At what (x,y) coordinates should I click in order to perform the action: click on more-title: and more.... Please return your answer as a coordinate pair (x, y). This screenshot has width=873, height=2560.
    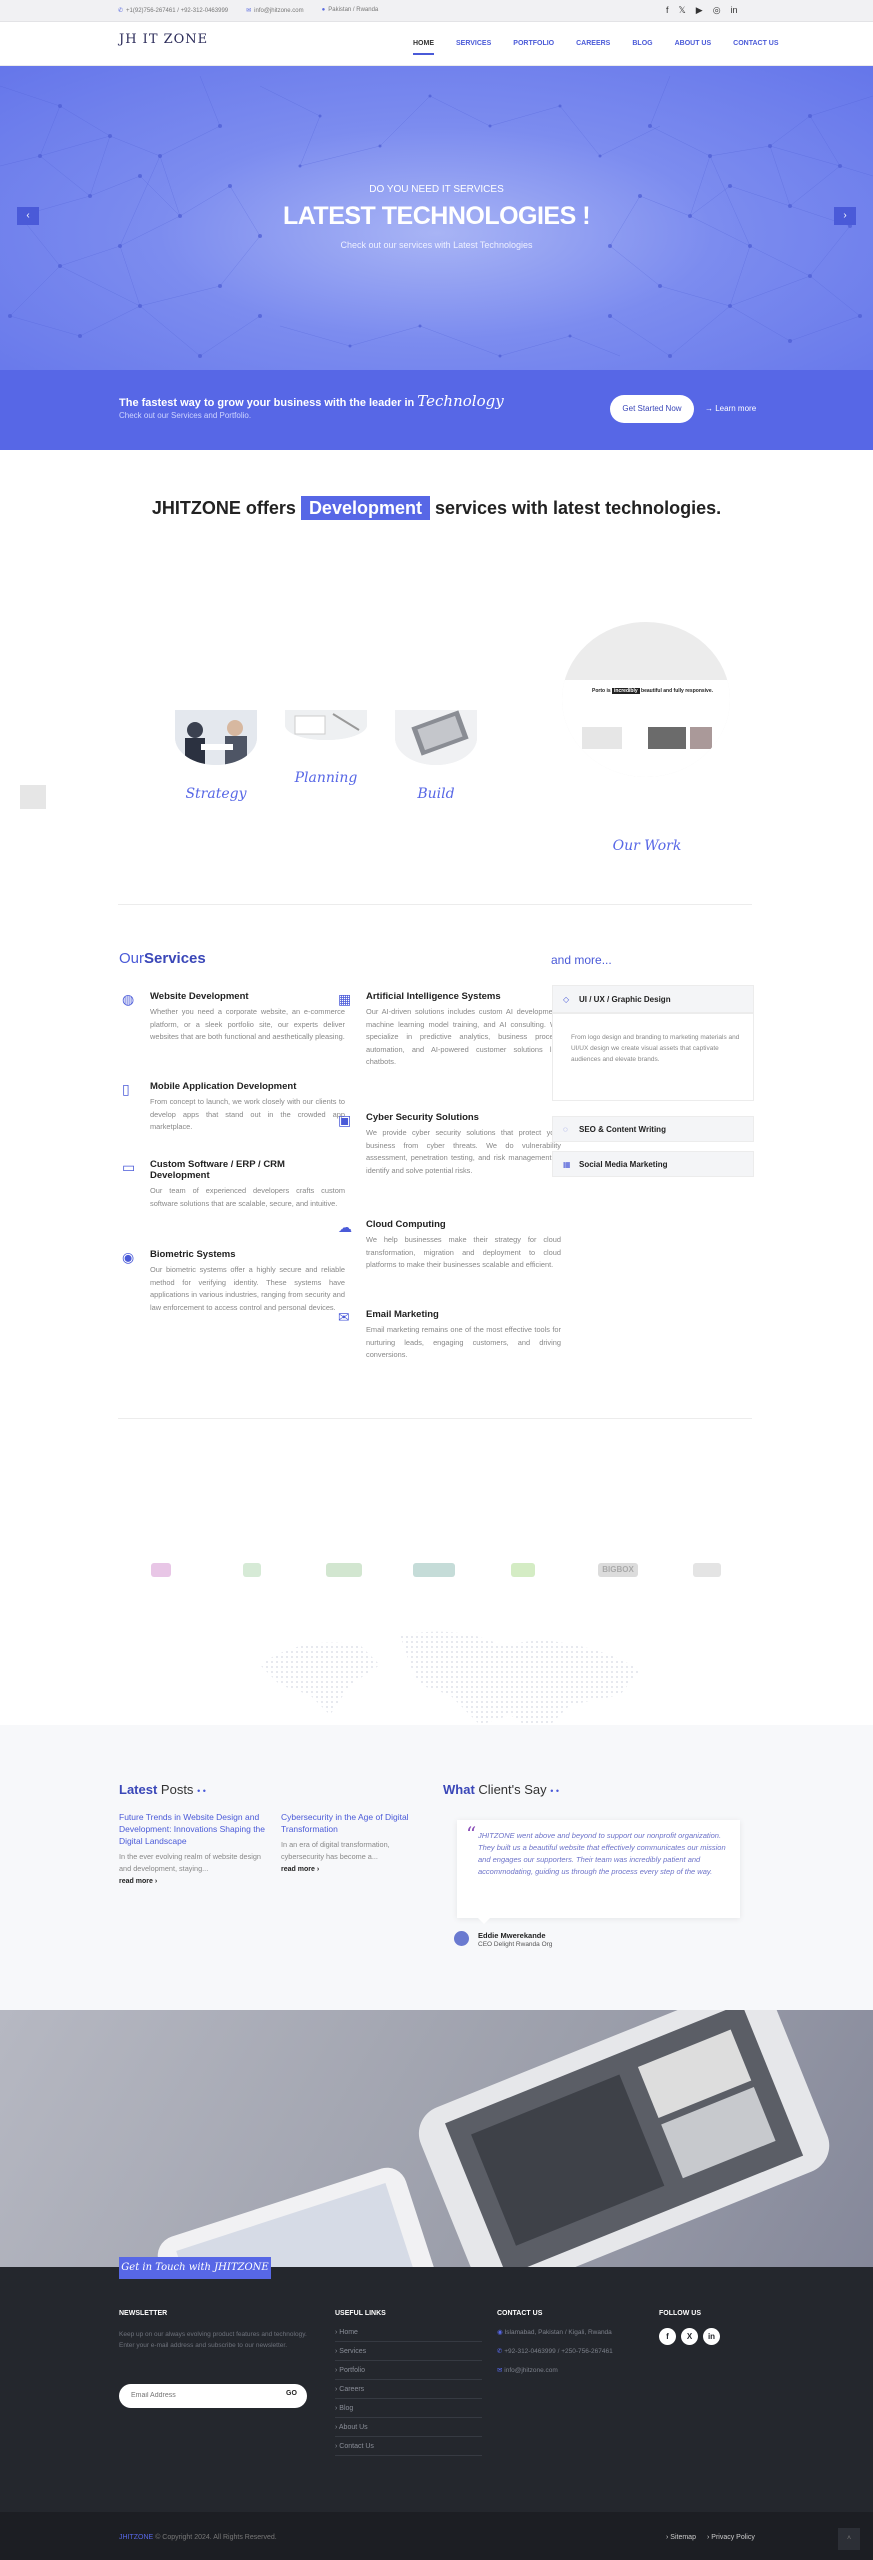
    Looking at the image, I should click on (581, 960).